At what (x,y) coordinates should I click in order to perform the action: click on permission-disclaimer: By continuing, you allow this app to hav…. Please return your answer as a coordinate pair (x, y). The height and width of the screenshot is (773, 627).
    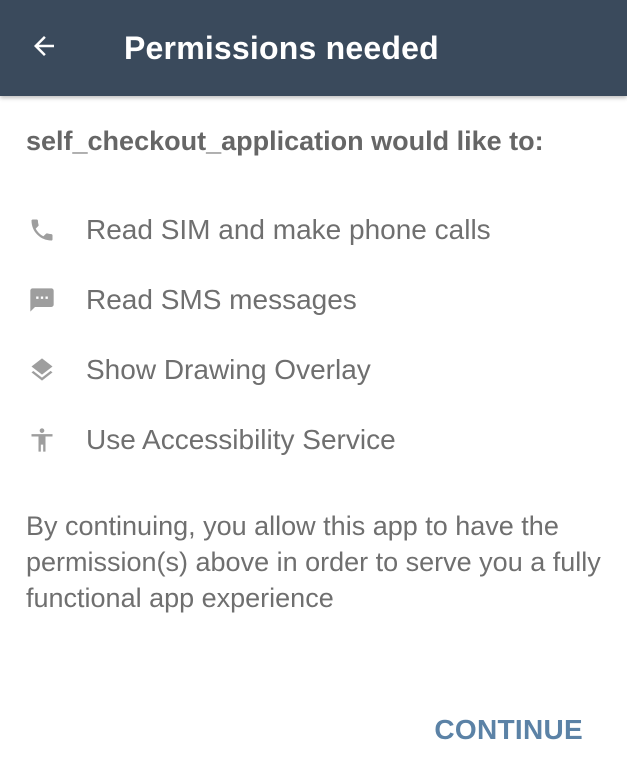
    Looking at the image, I should click on (313, 562).